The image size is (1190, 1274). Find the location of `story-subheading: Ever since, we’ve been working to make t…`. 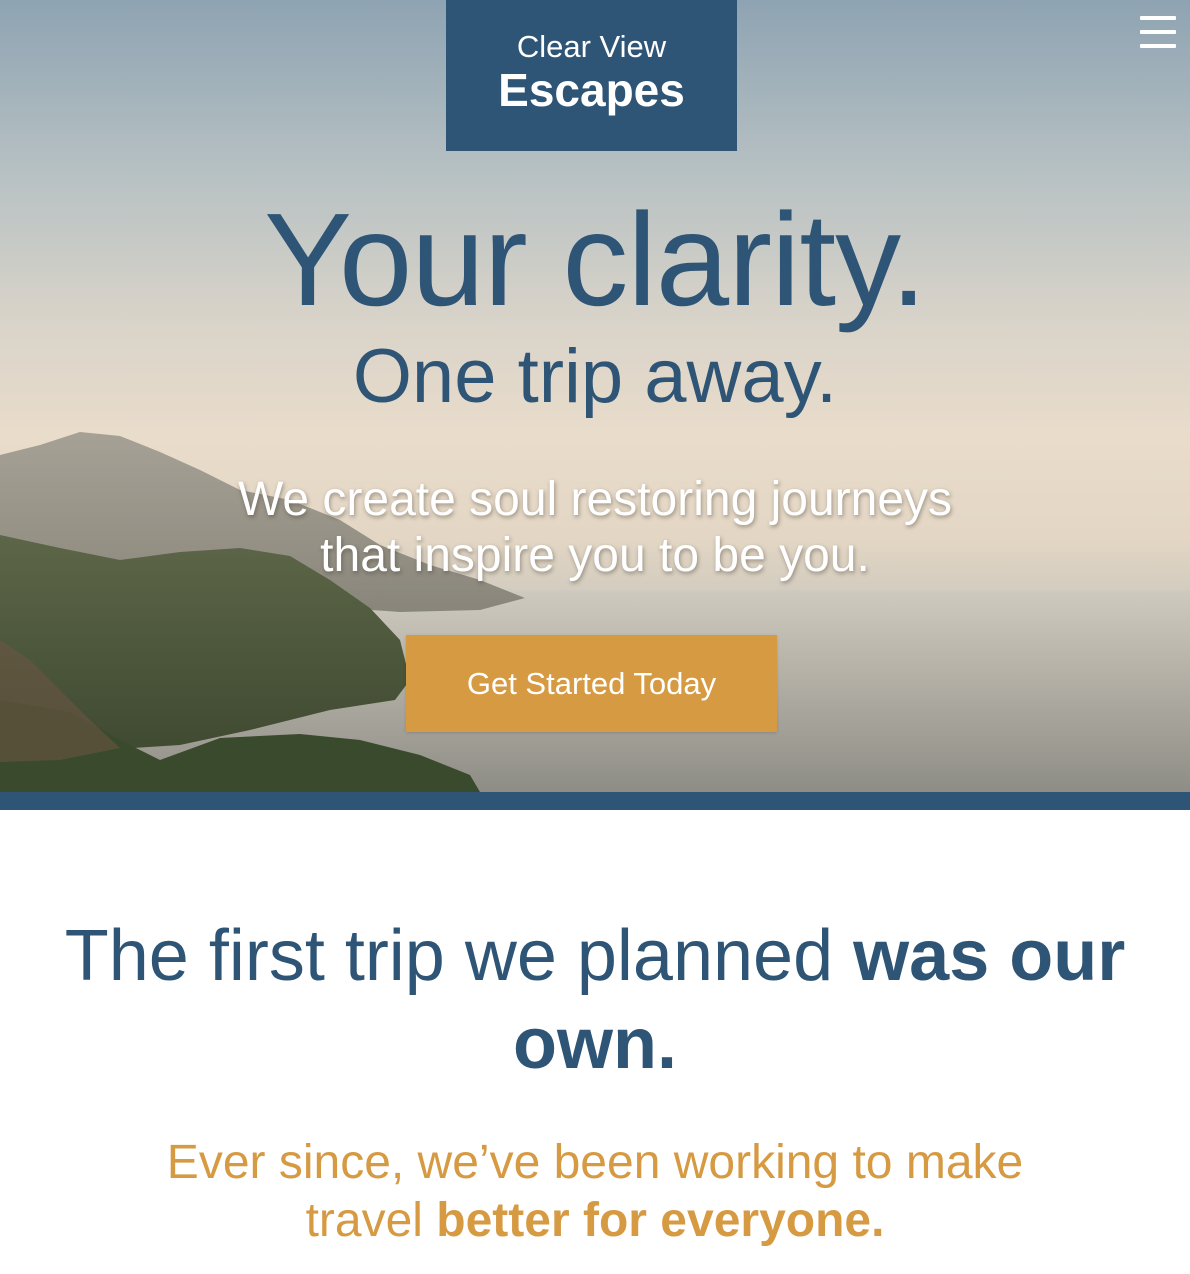

story-subheading: Ever since, we’ve been working to make t… is located at coordinates (595, 1192).